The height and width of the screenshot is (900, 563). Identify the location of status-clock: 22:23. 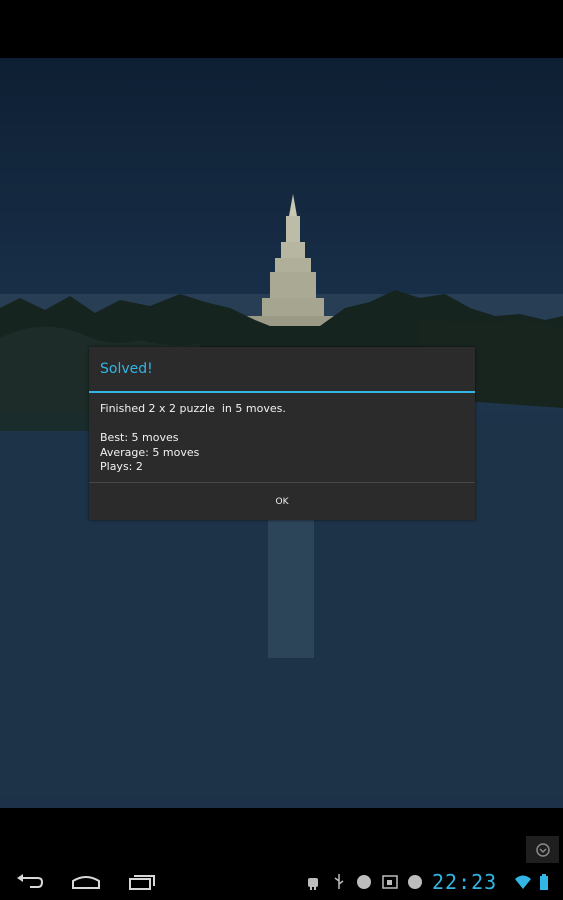
(465, 882).